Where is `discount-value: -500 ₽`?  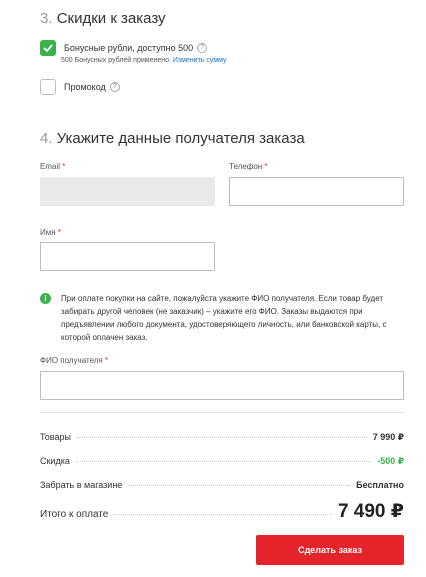
discount-value: -500 ₽ is located at coordinates (390, 461).